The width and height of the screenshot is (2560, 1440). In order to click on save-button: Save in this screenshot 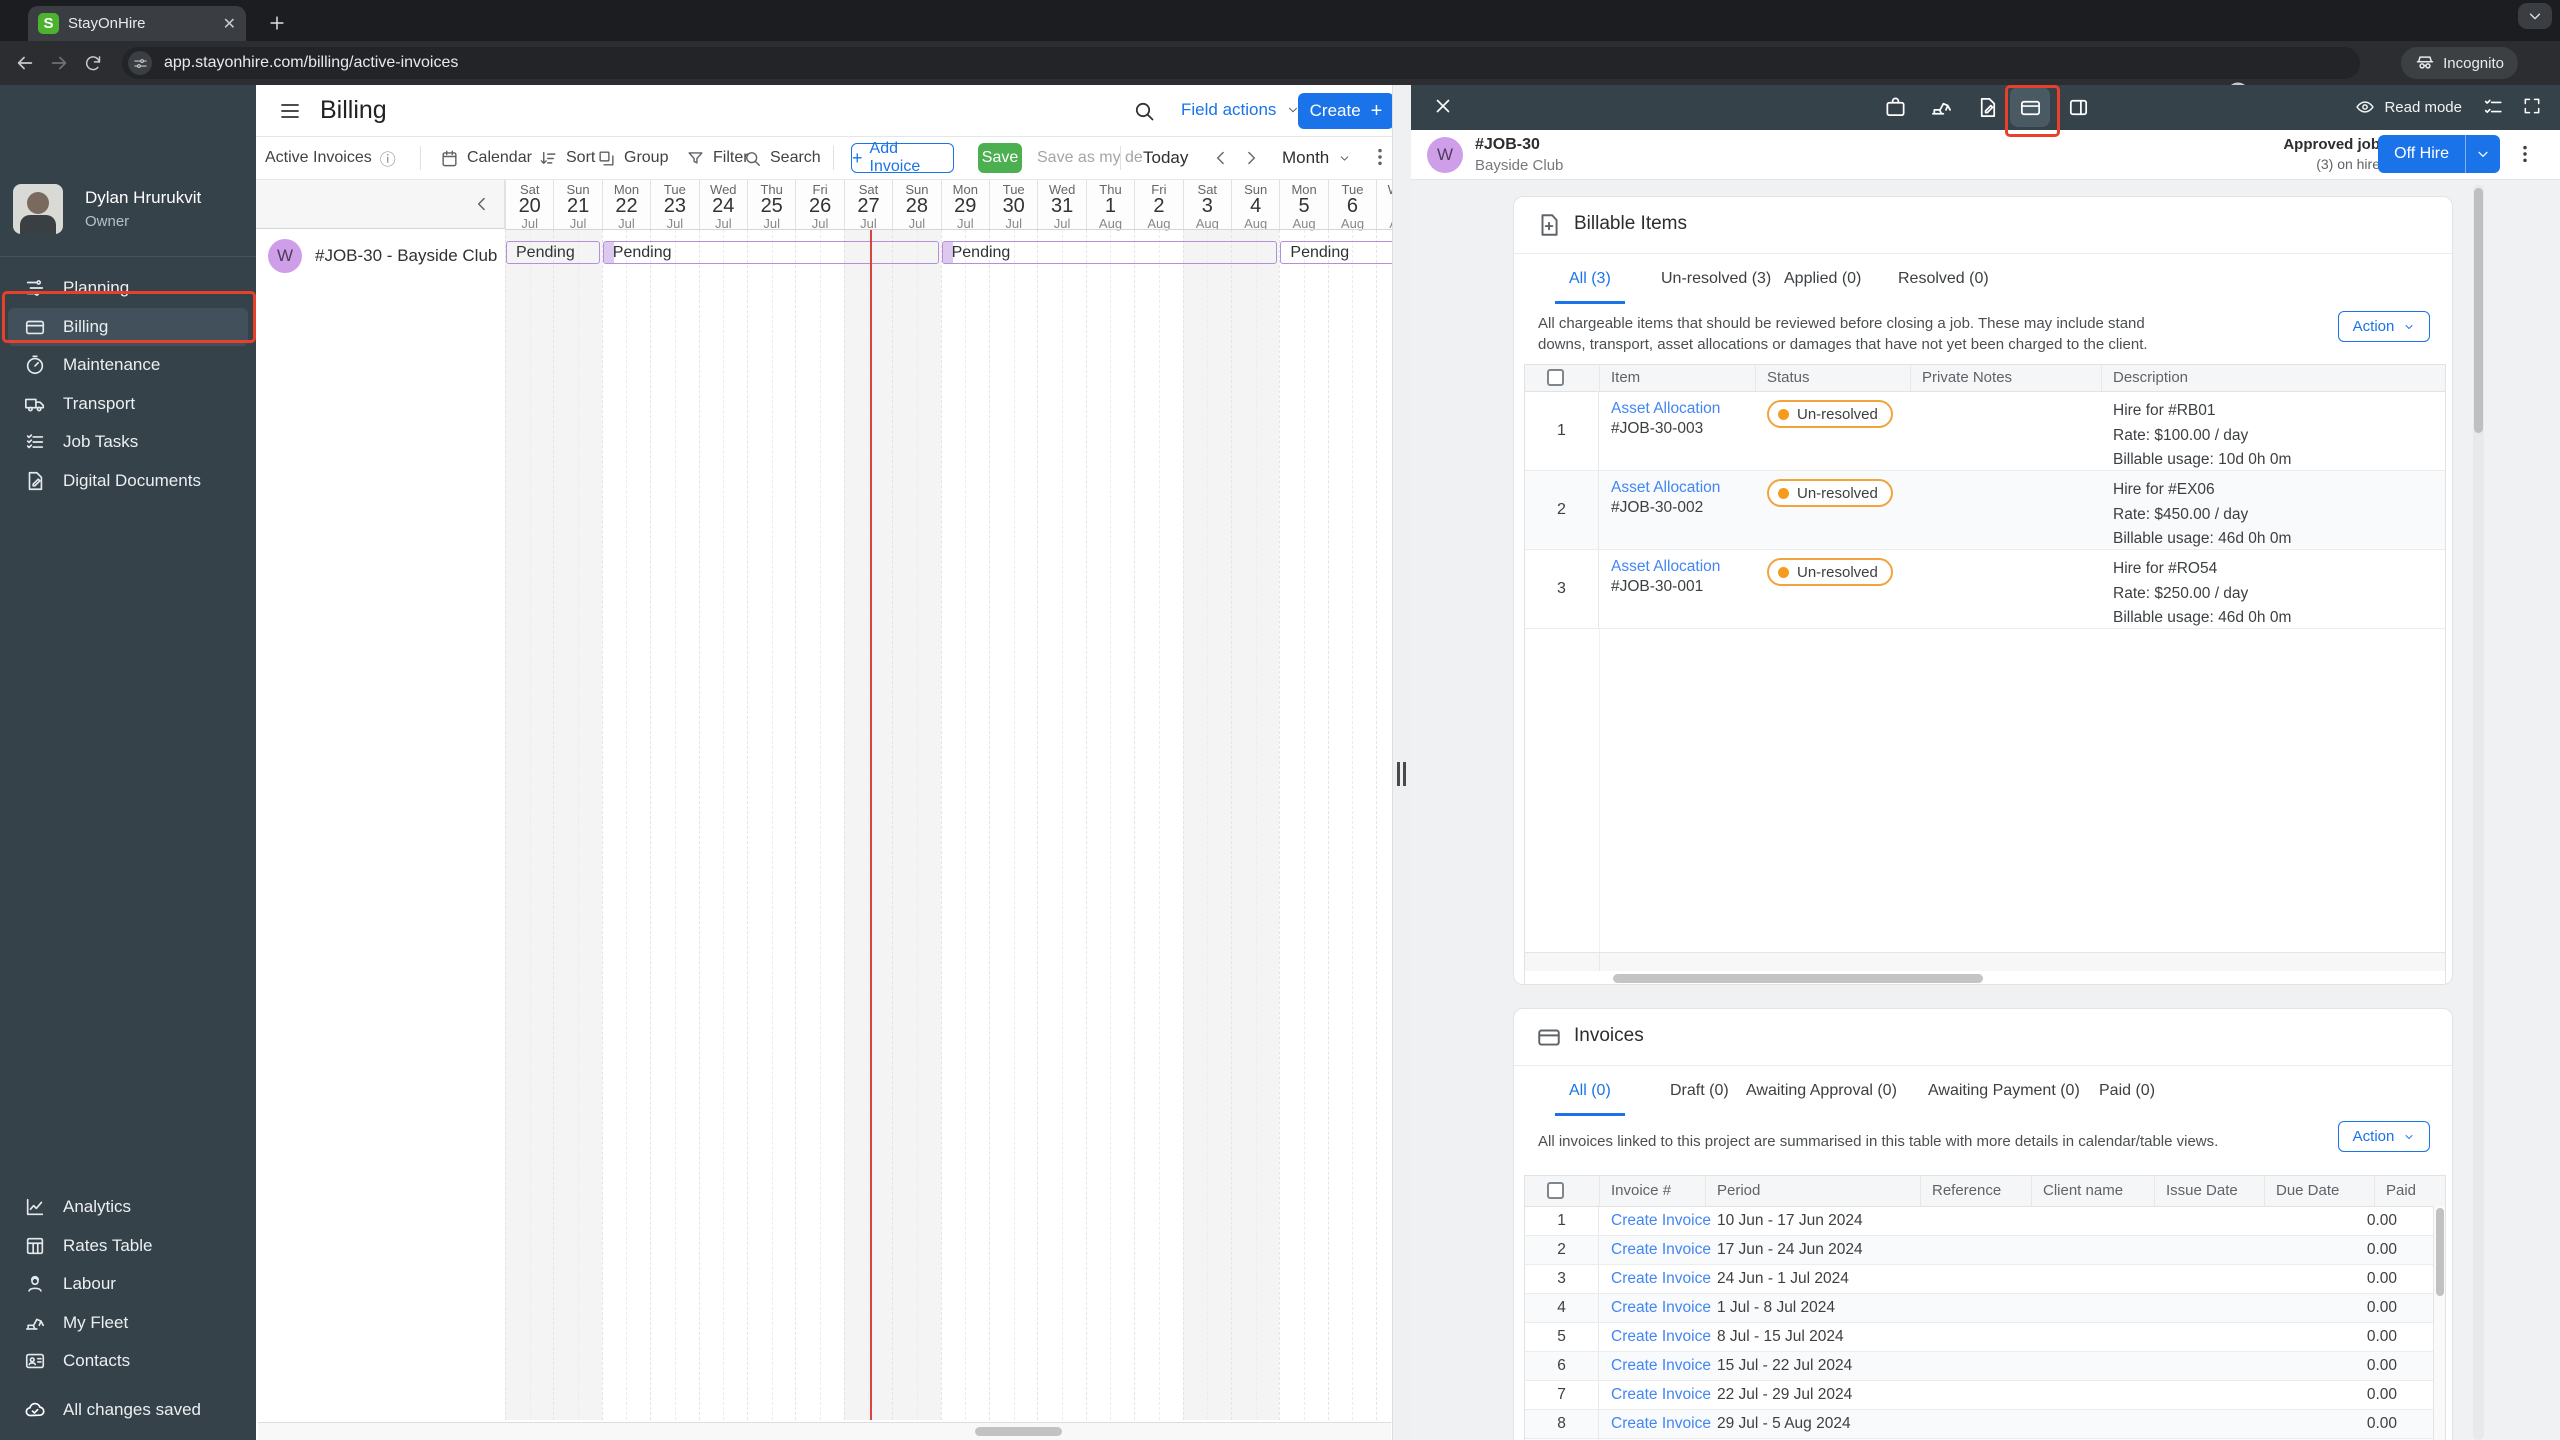, I will do `click(1000, 158)`.